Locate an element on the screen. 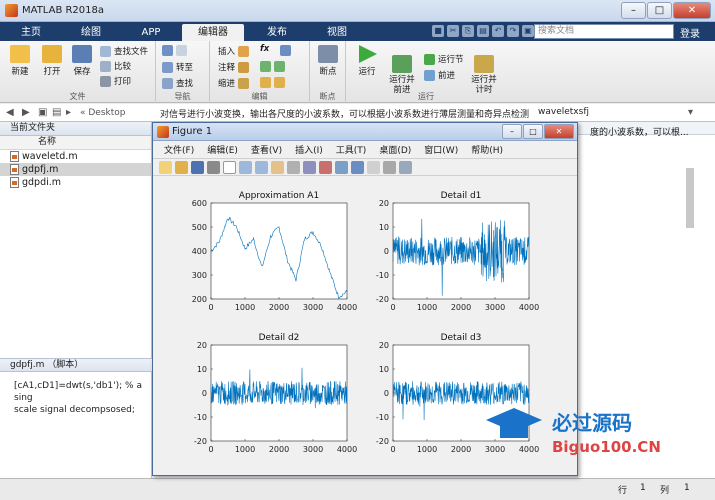 This screenshot has height=500, width=715. compare-button: 比较 is located at coordinates (115, 66).